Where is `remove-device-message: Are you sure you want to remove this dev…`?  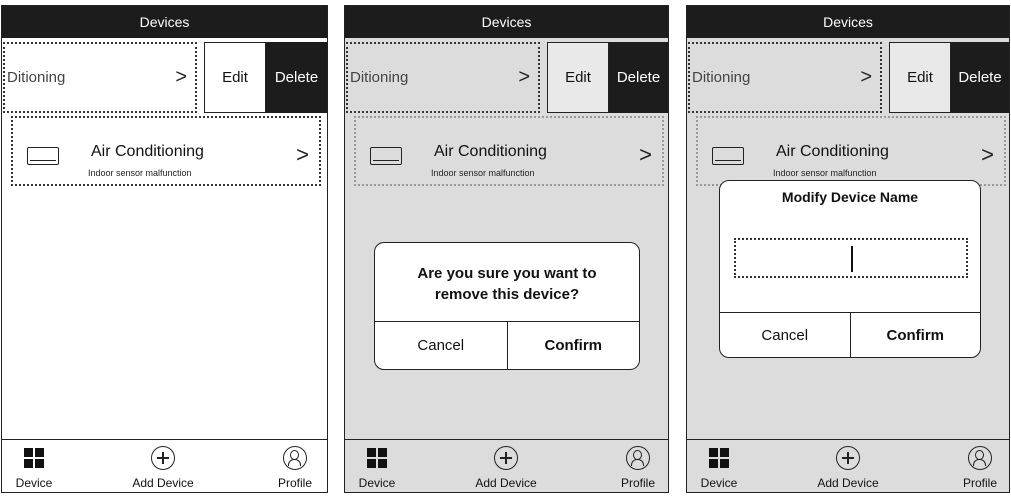 remove-device-message: Are you sure you want to remove this dev… is located at coordinates (507, 284).